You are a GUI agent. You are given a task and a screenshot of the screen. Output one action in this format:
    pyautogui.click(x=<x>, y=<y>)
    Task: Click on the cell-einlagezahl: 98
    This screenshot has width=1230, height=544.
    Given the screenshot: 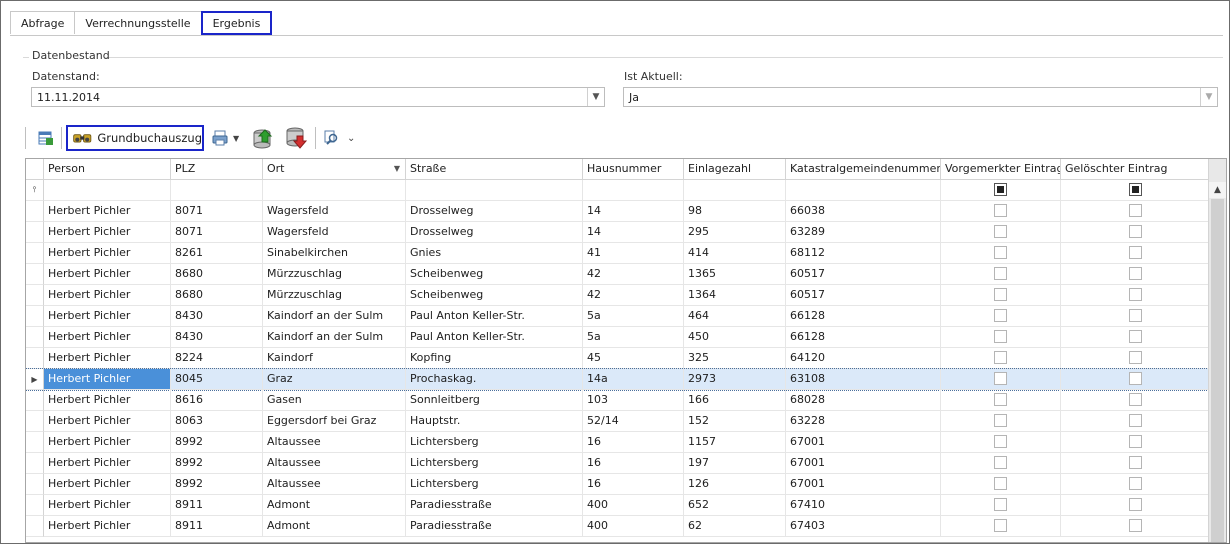 What is the action you would take?
    pyautogui.click(x=735, y=211)
    